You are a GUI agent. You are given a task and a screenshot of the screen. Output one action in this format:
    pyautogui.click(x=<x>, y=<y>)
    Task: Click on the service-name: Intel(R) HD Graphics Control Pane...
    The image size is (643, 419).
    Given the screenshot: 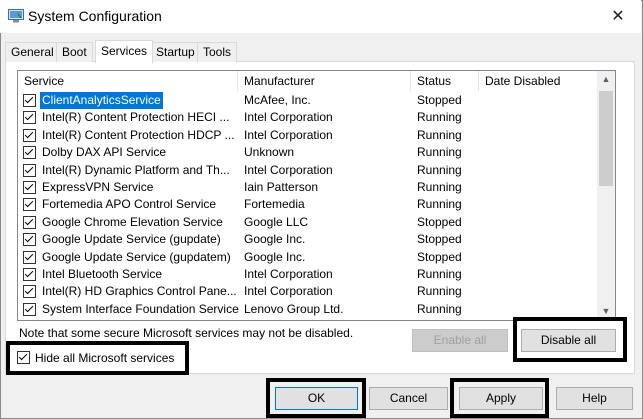 What is the action you would take?
    pyautogui.click(x=139, y=291)
    